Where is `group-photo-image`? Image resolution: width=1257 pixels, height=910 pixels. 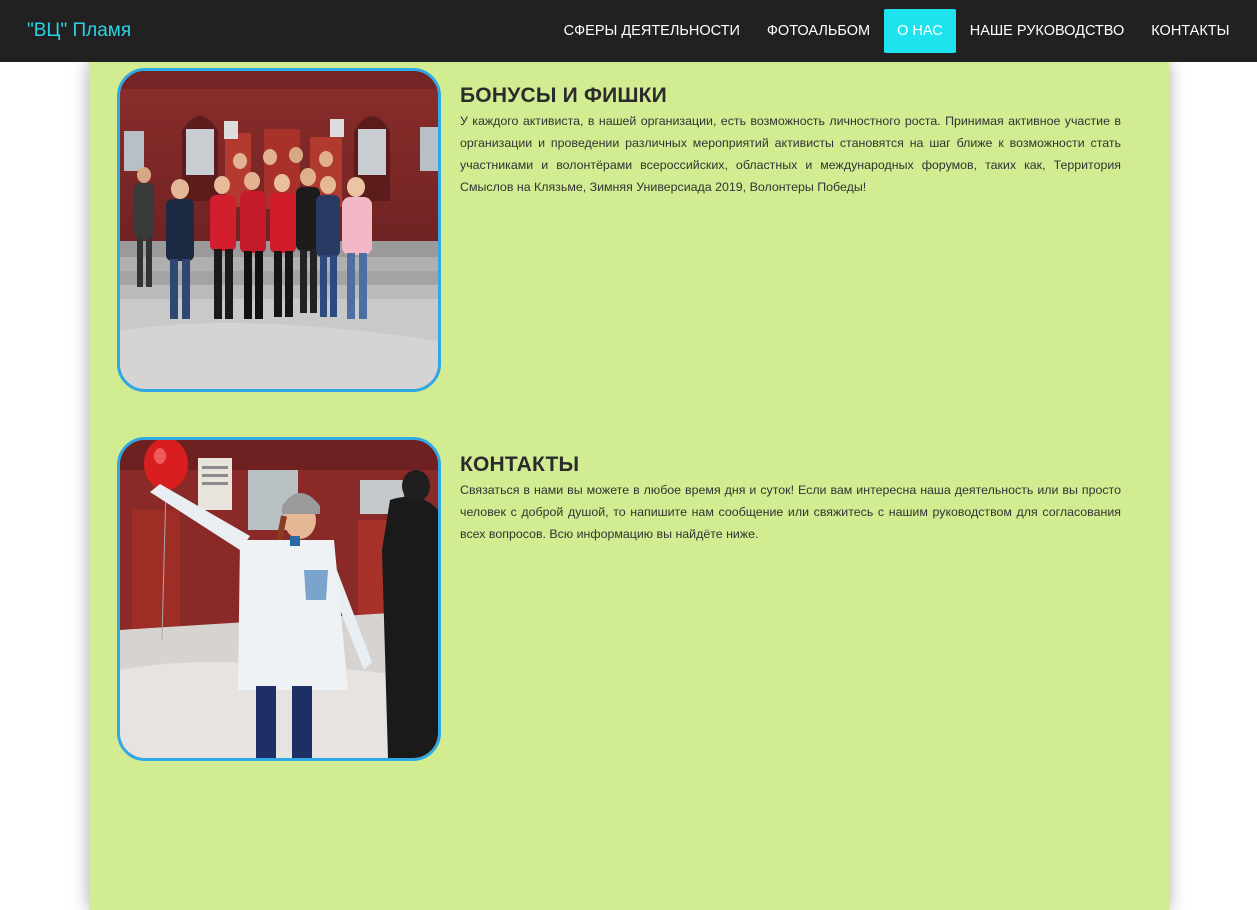 group-photo-image is located at coordinates (279, 230).